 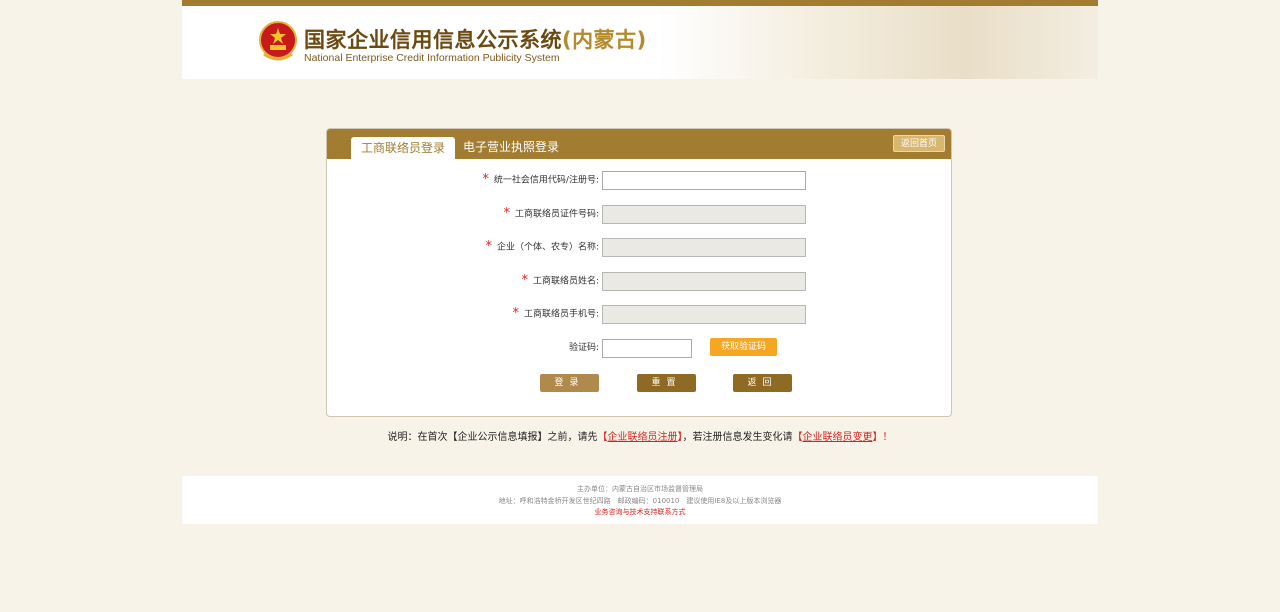 What do you see at coordinates (704, 214) in the screenshot?
I see `id-number-input` at bounding box center [704, 214].